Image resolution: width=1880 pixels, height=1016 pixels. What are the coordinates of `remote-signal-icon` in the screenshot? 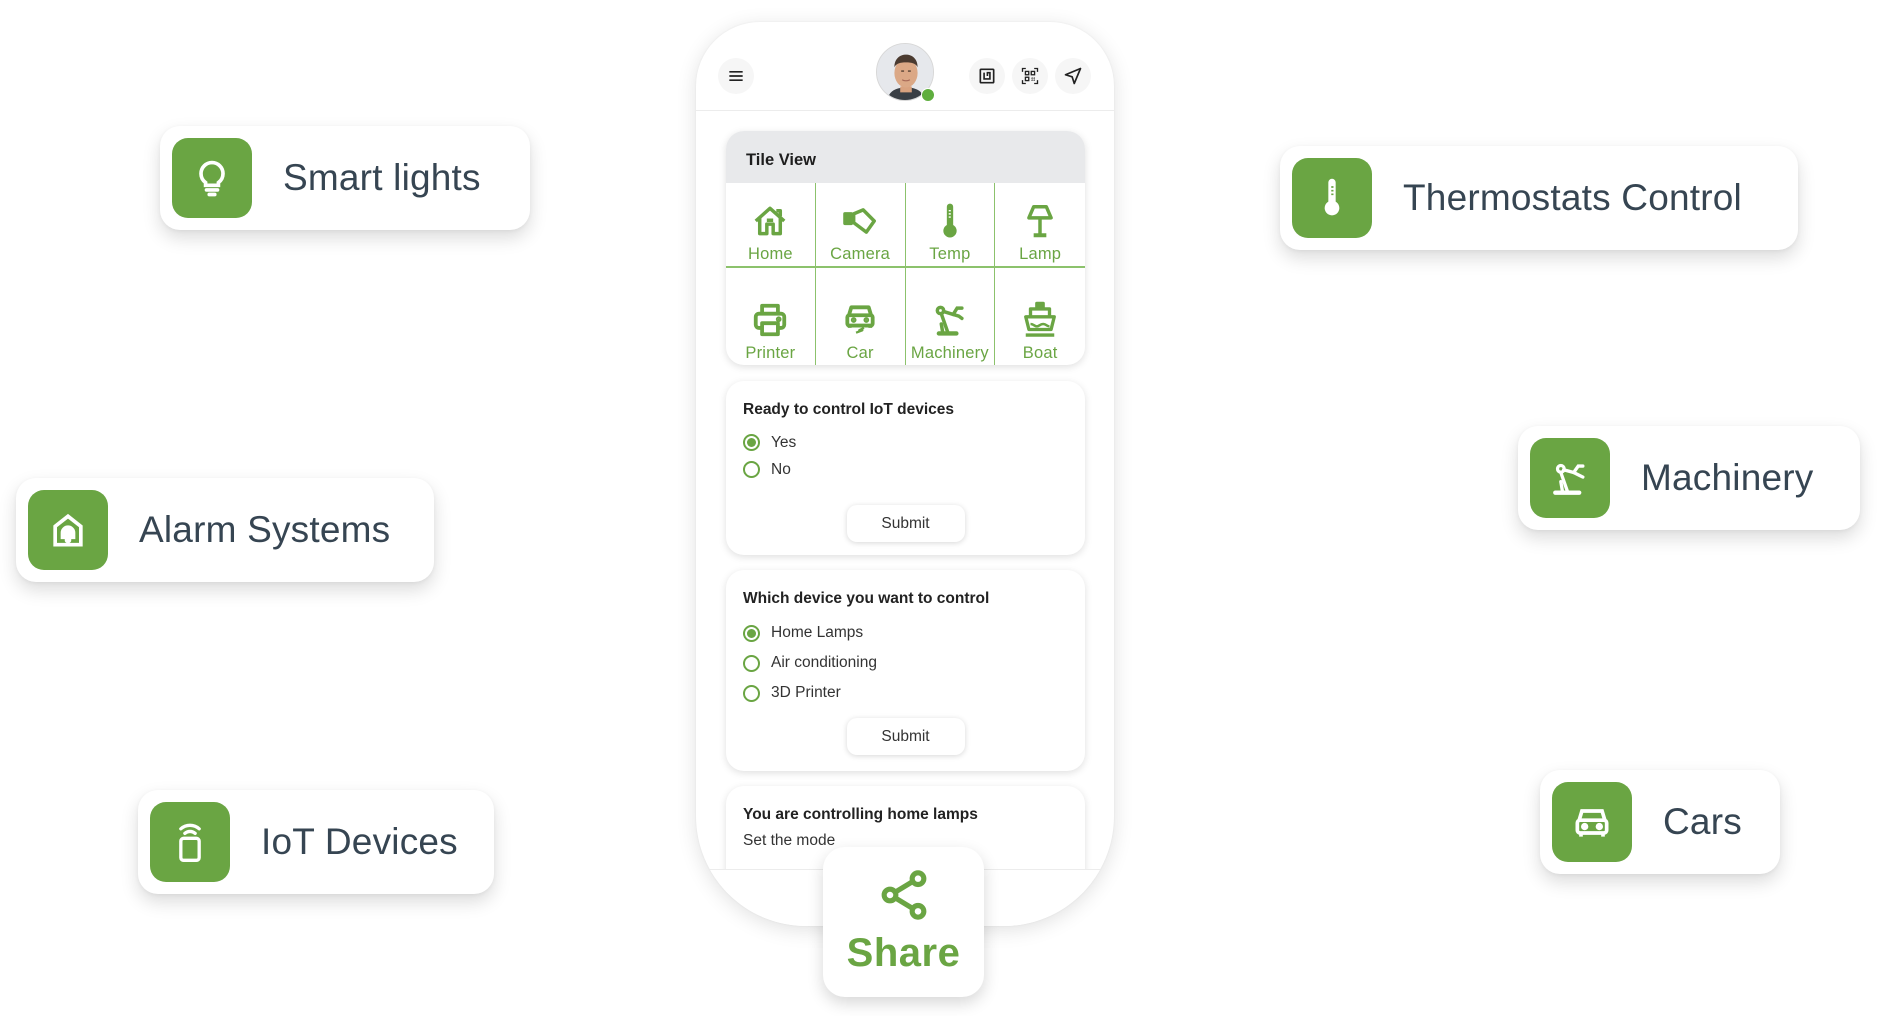 It's located at (190, 842).